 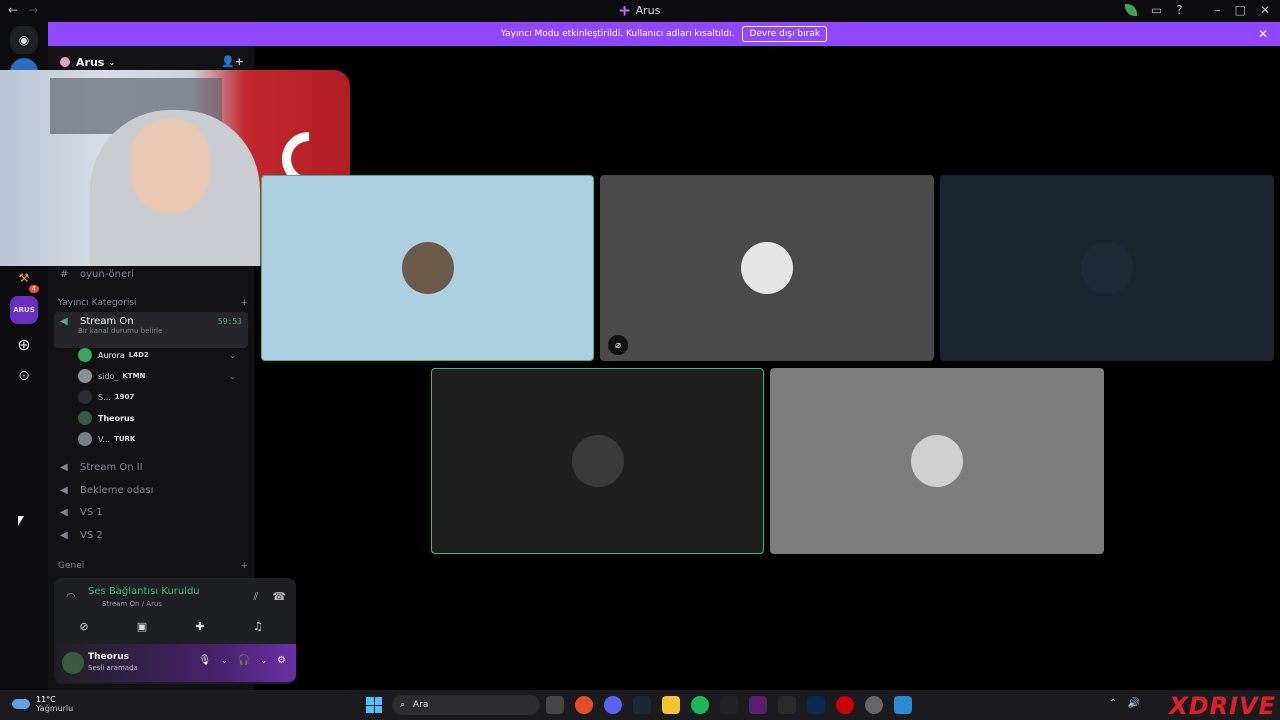 I want to click on hash-icon: #, so click(x=64, y=274).